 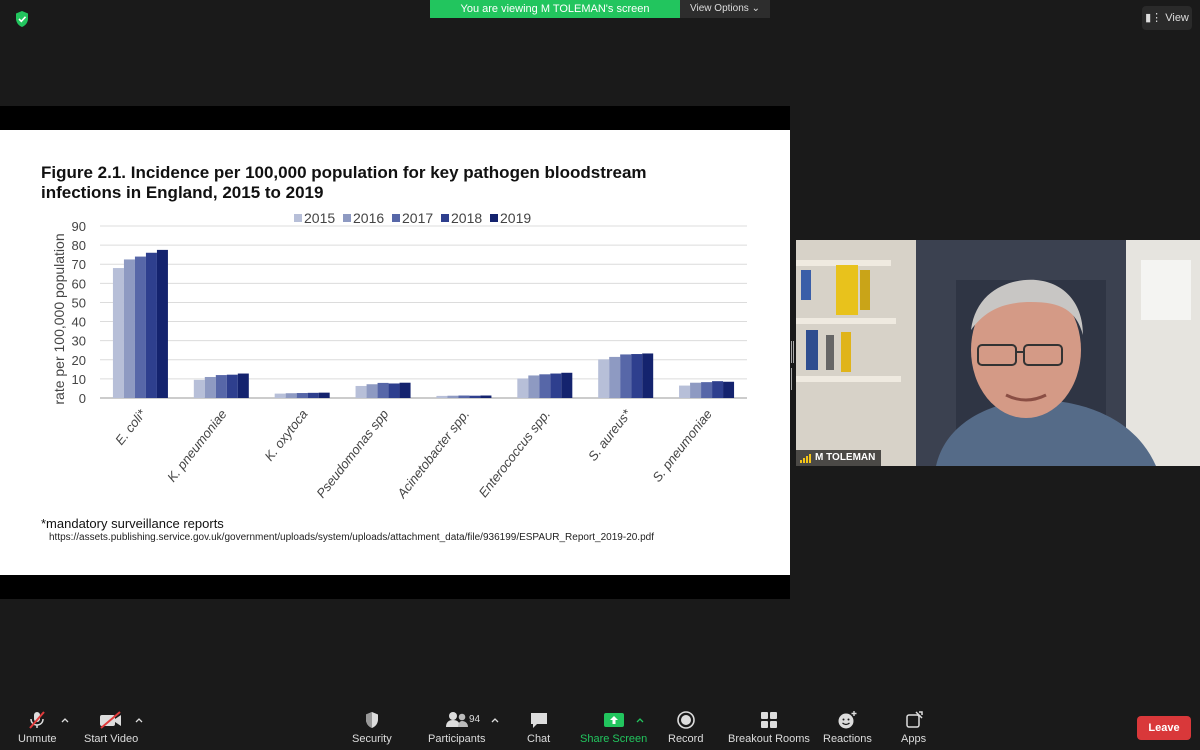 I want to click on view-layout-icon: ▮⋮, so click(x=1154, y=18).